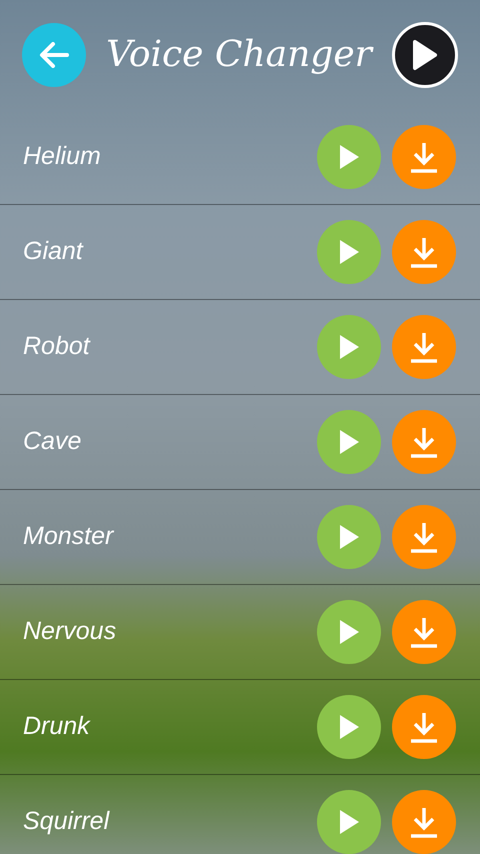  What do you see at coordinates (70, 632) in the screenshot?
I see `effect-name: Nervous` at bounding box center [70, 632].